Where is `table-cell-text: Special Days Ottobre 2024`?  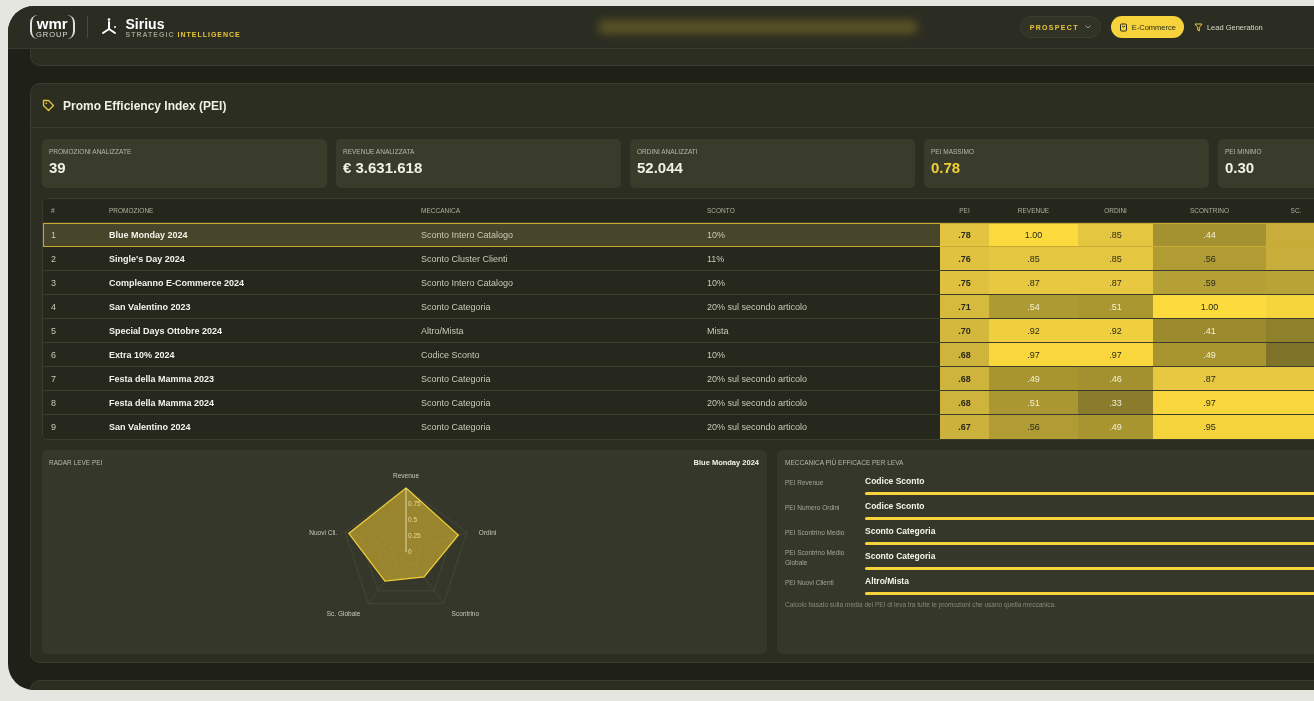
table-cell-text: Special Days Ottobre 2024 is located at coordinates (166, 331).